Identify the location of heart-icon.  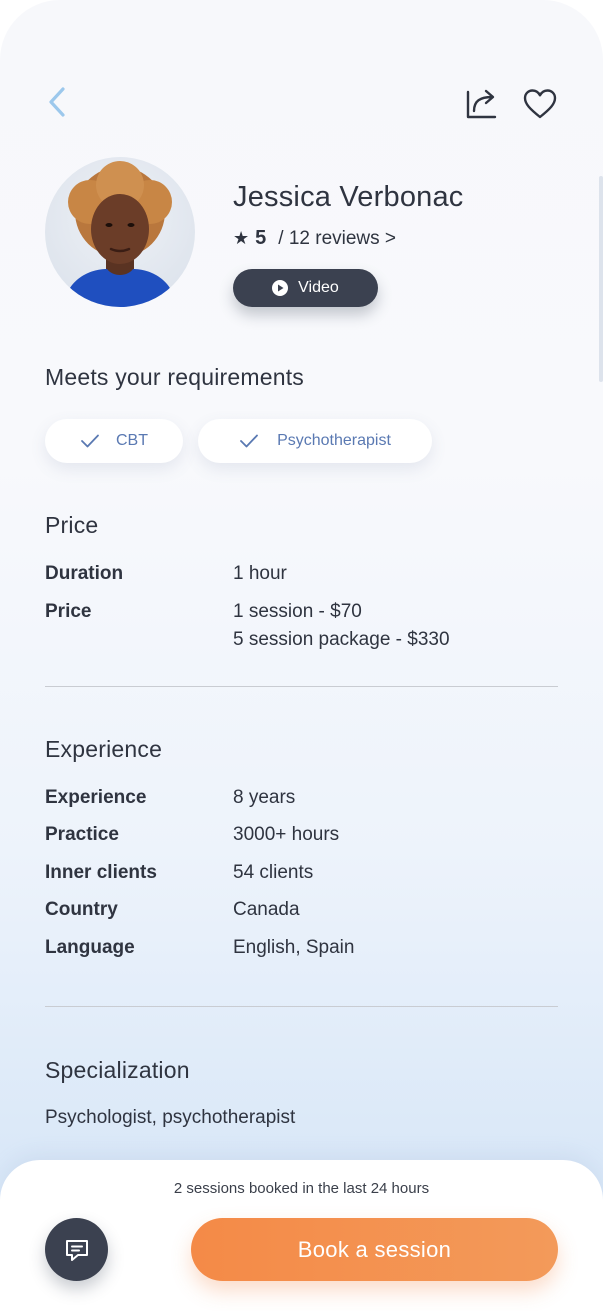
(540, 104).